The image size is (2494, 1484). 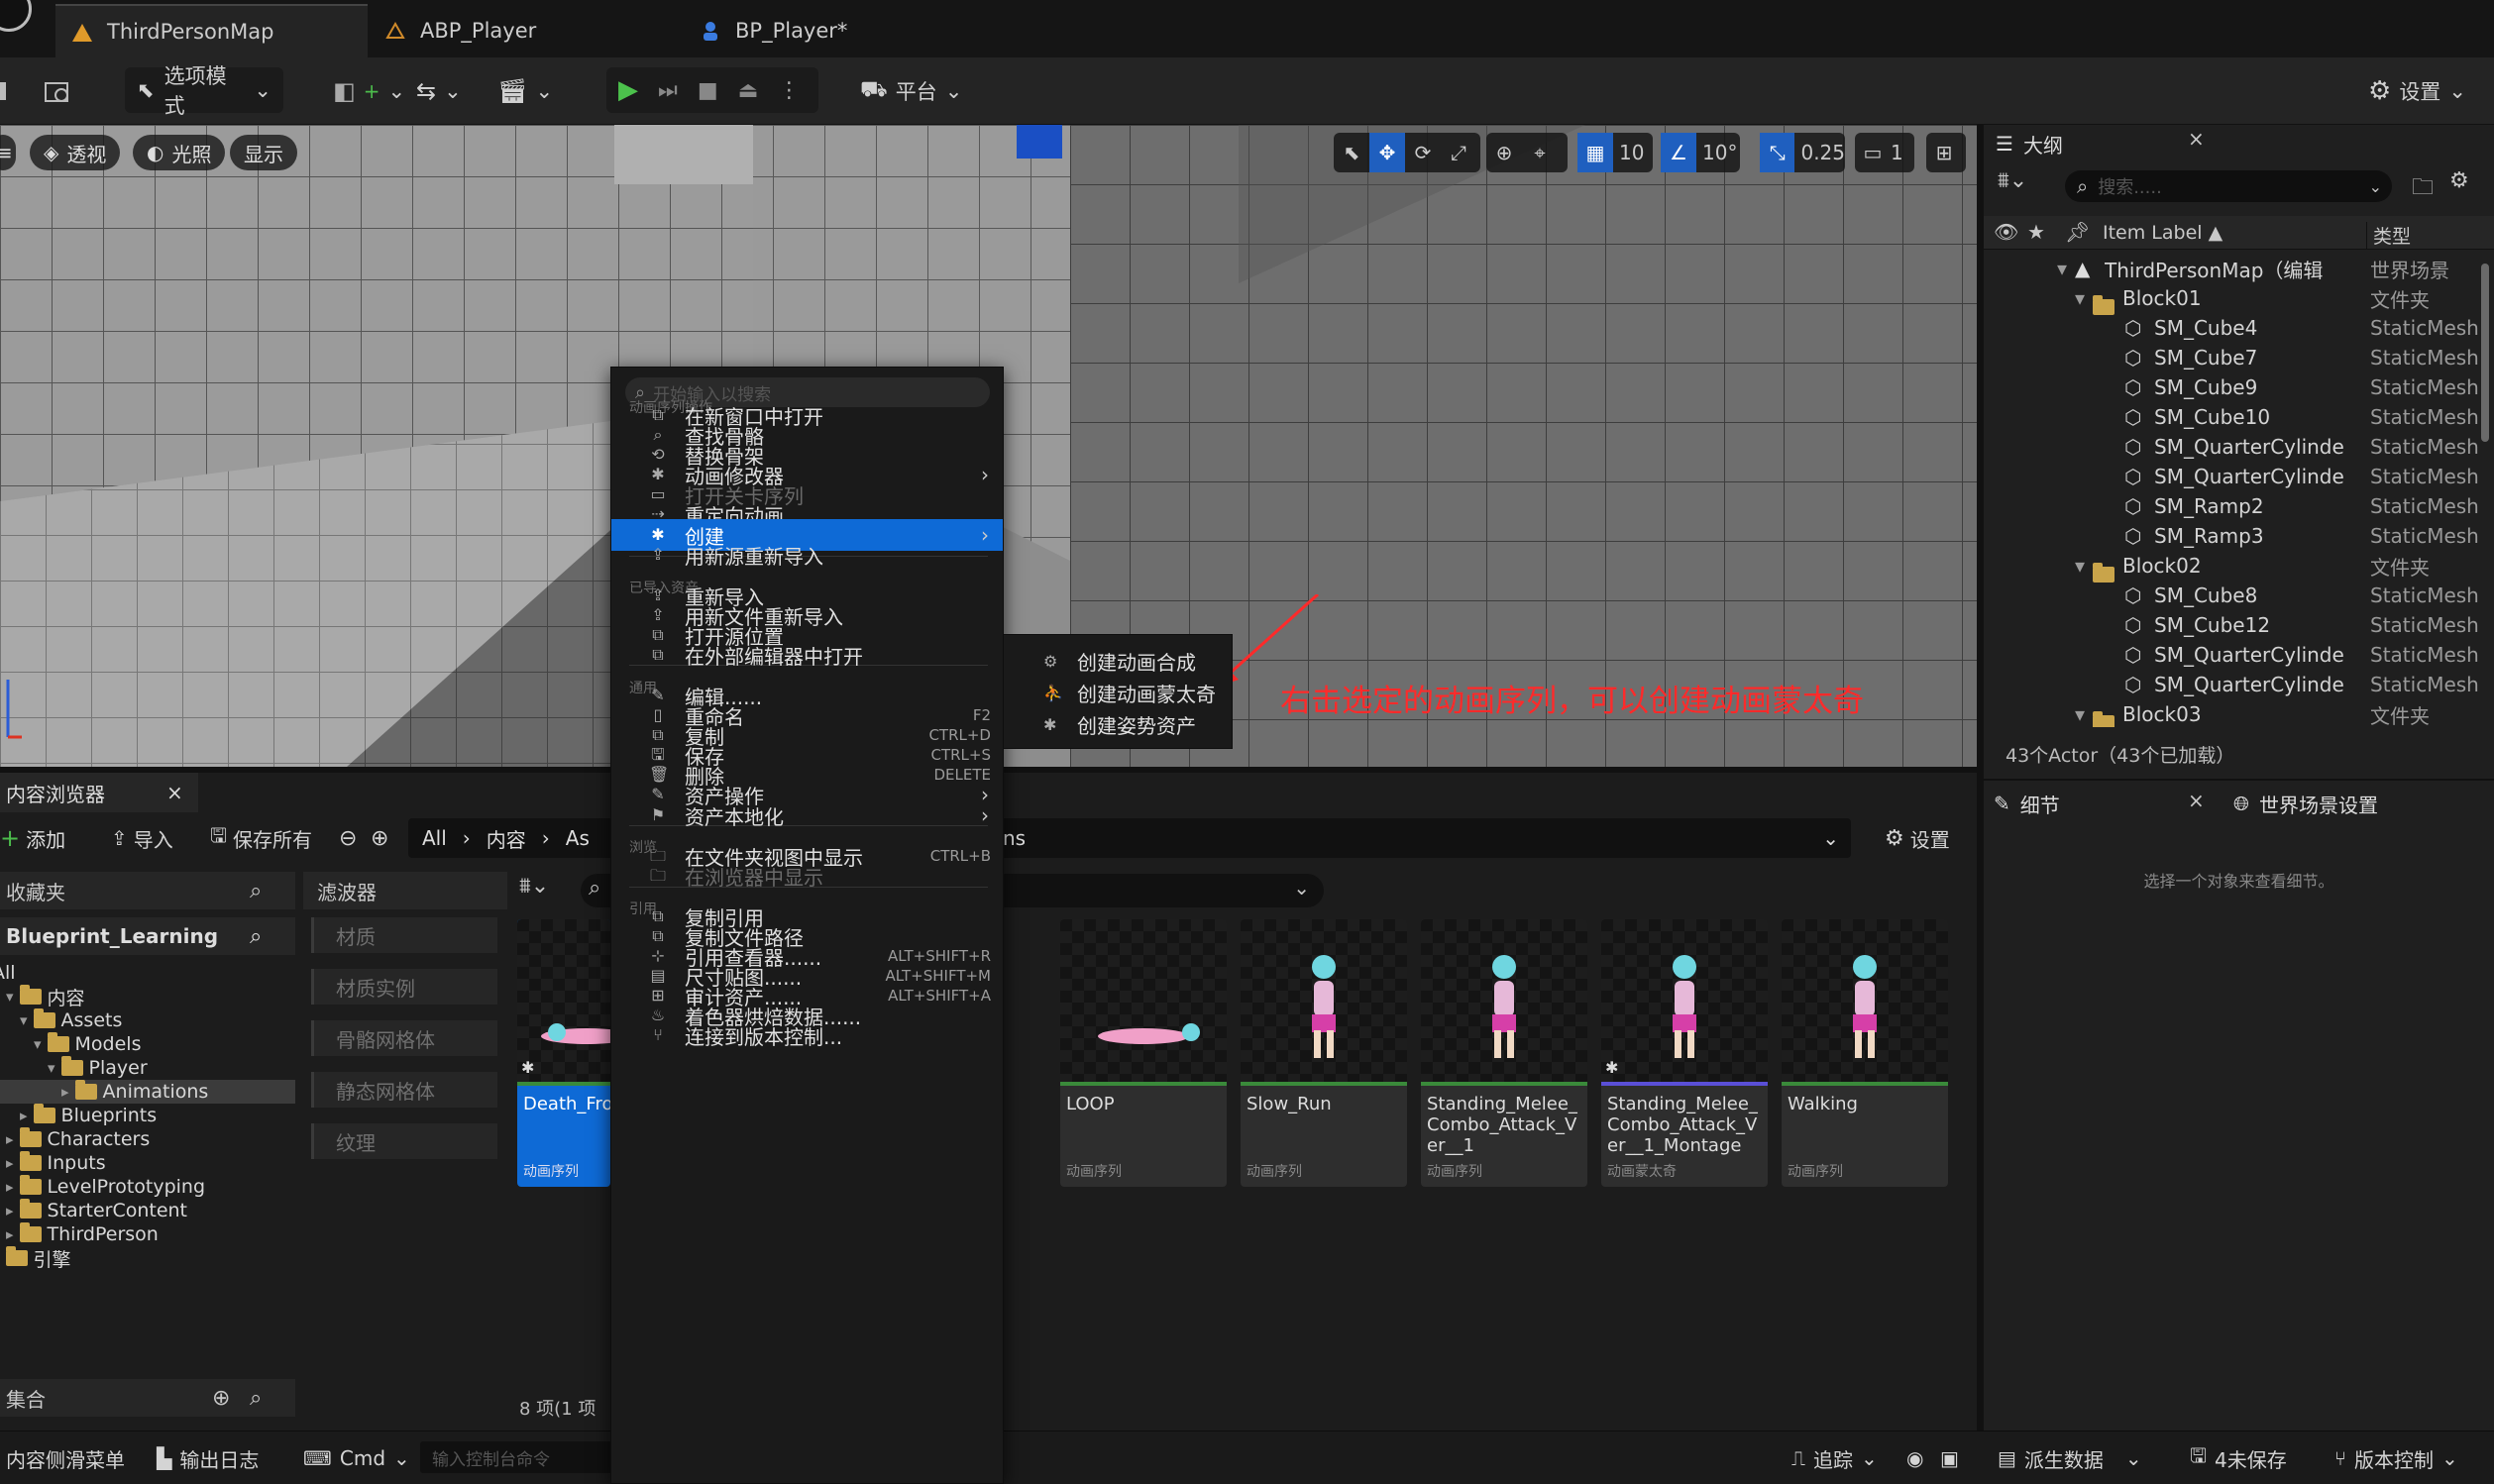 I want to click on add-button: + 添加, so click(x=33, y=838).